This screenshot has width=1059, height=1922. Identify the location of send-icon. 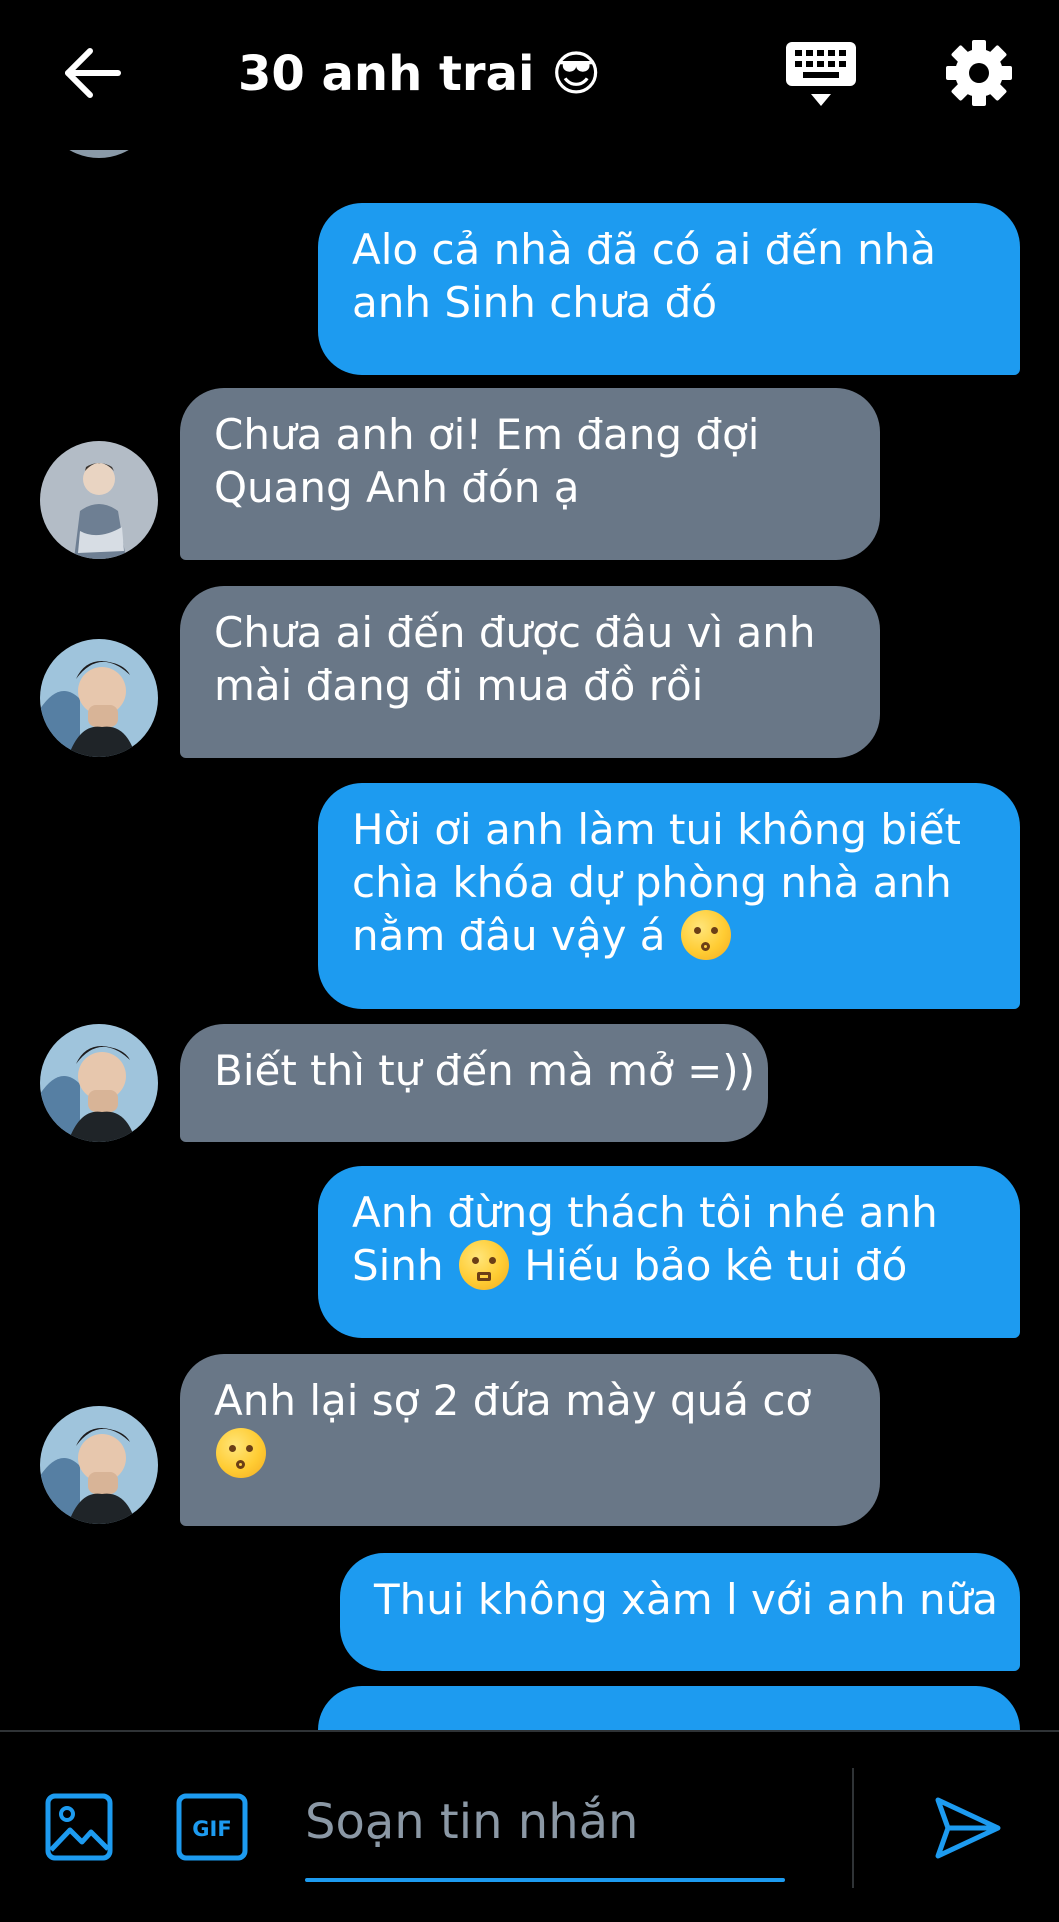
(968, 1828).